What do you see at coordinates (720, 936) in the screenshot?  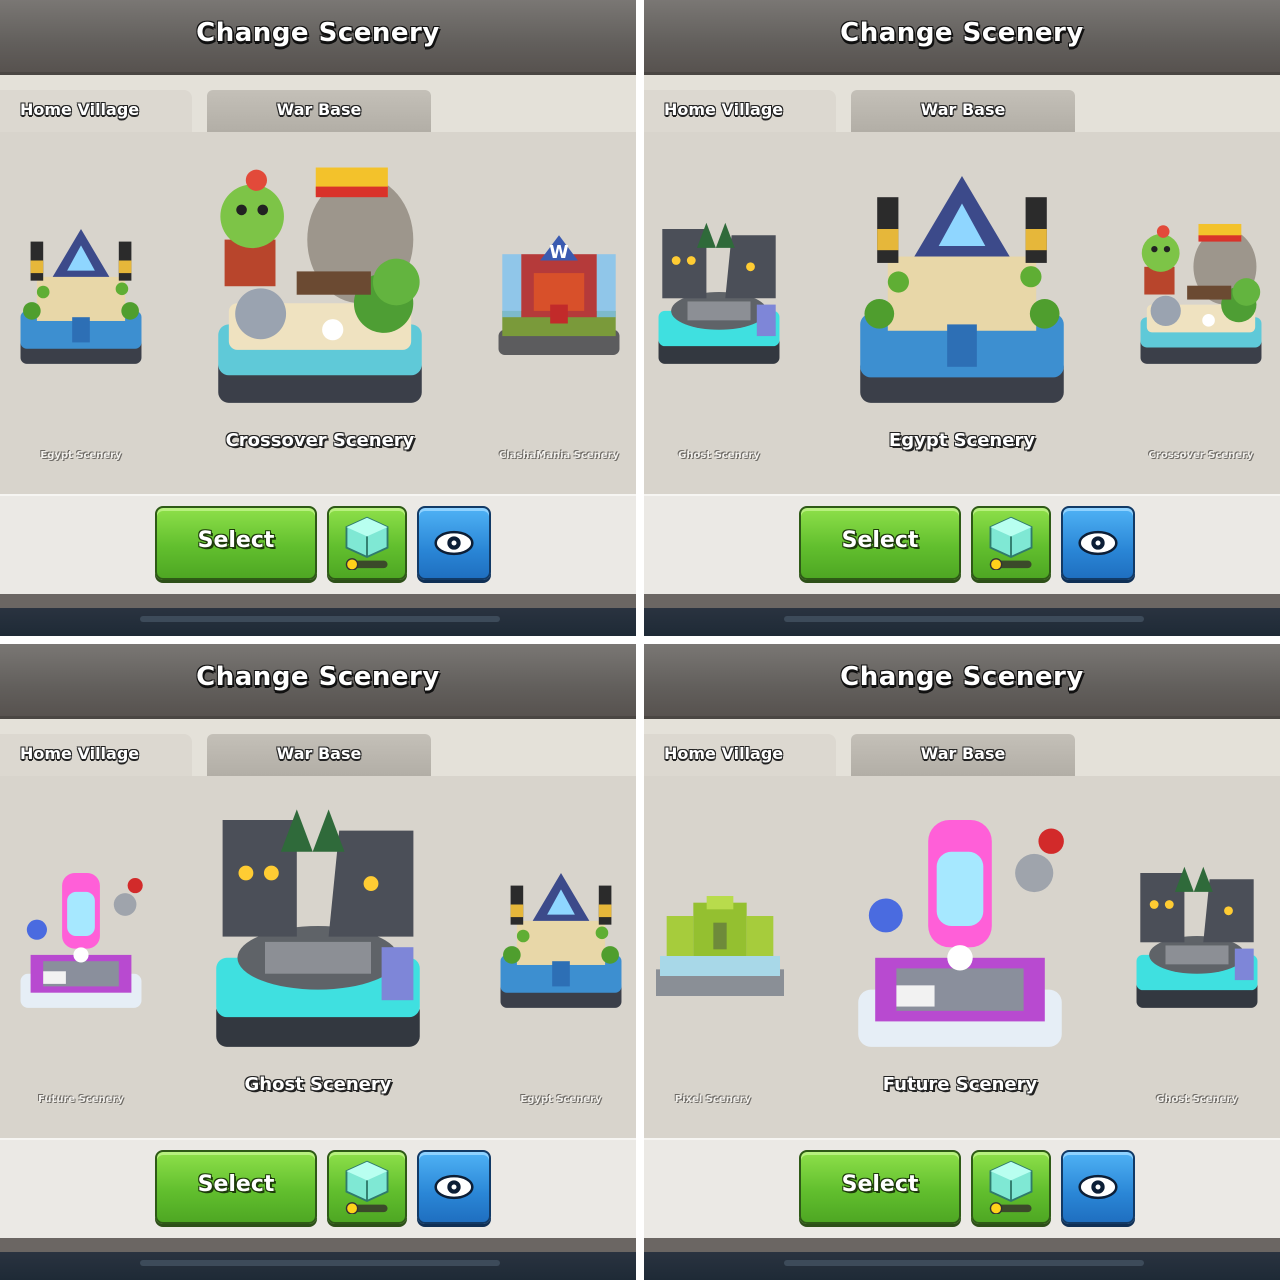 I see `pixel-scenery-image` at bounding box center [720, 936].